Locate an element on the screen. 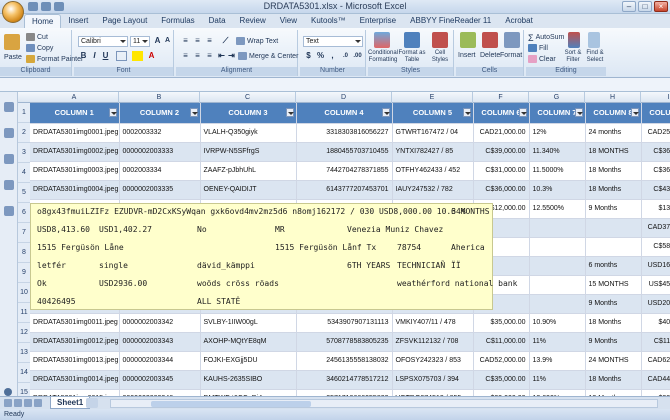  table-cell: DRDATA5301img0004.jpeg is located at coordinates (75, 190).